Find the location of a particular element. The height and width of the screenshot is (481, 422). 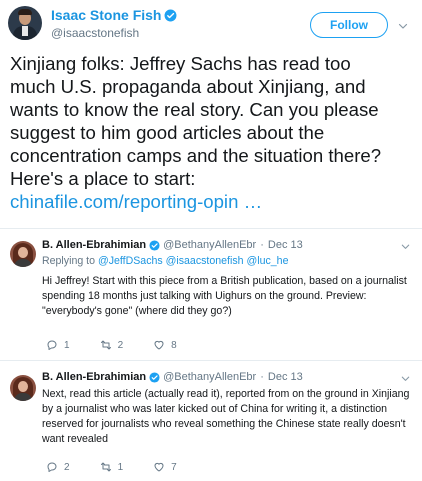

mention-link: @JeffDSachs is located at coordinates (130, 261).